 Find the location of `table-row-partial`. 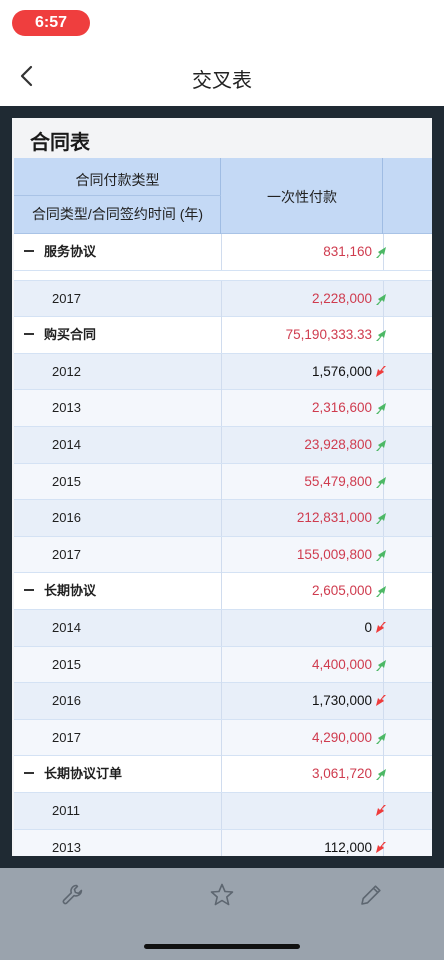

table-row-partial is located at coordinates (223, 275).